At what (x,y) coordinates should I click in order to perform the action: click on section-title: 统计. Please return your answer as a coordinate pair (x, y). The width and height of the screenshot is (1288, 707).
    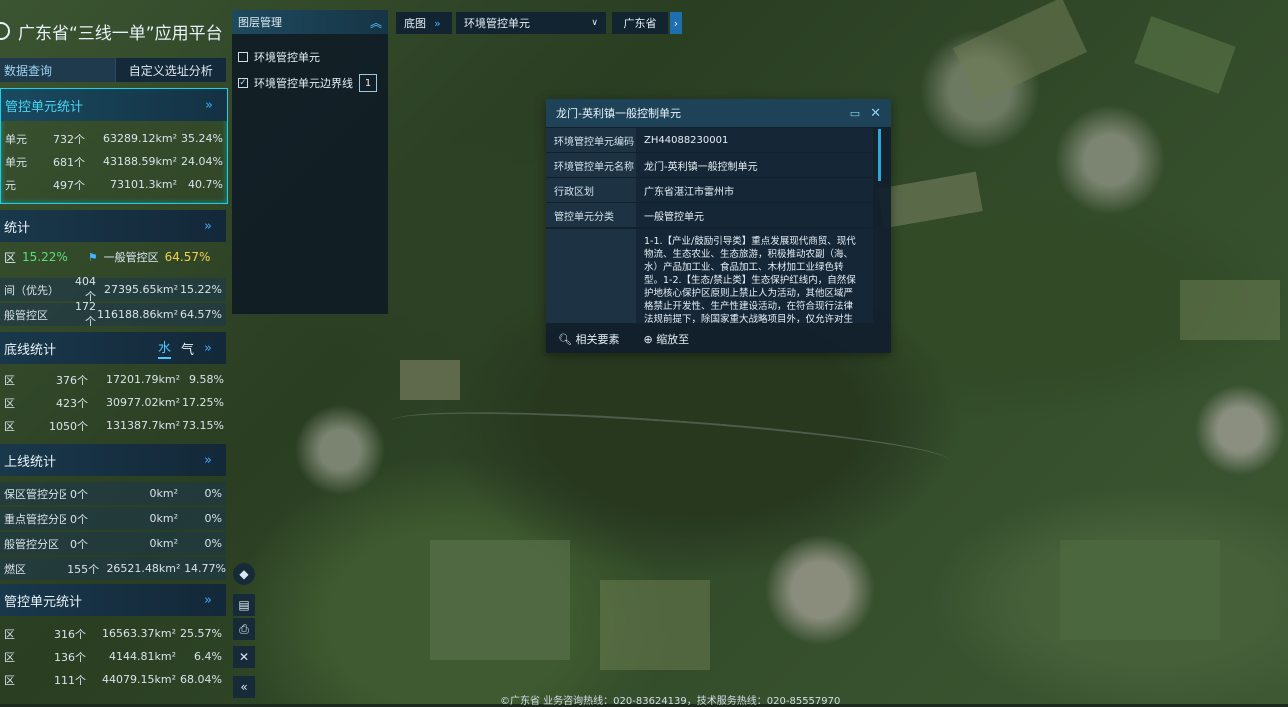
    Looking at the image, I should click on (17, 228).